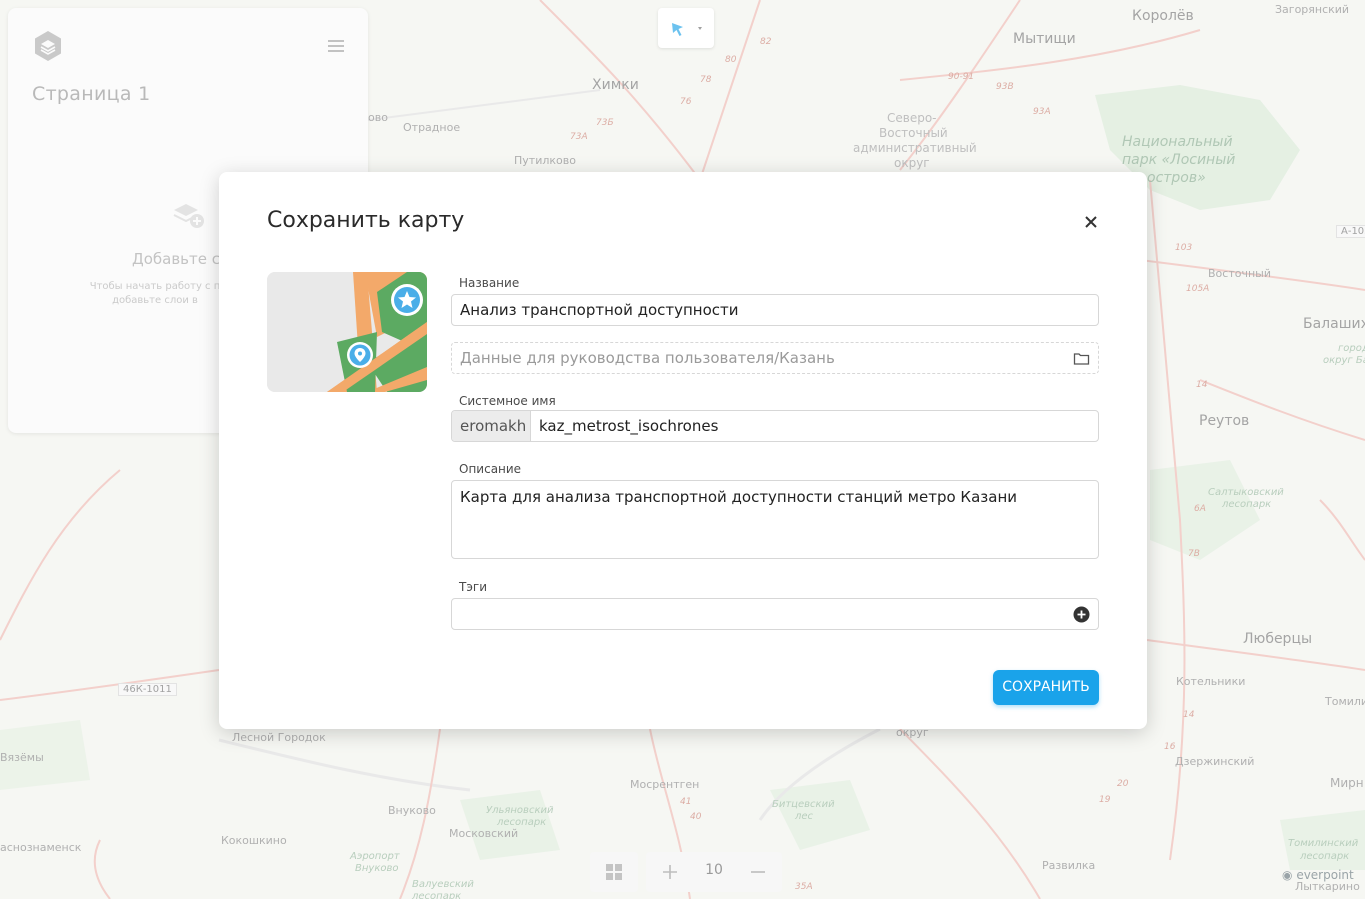 This screenshot has width=1365, height=899. What do you see at coordinates (714, 870) in the screenshot?
I see `zoom-level: 10` at bounding box center [714, 870].